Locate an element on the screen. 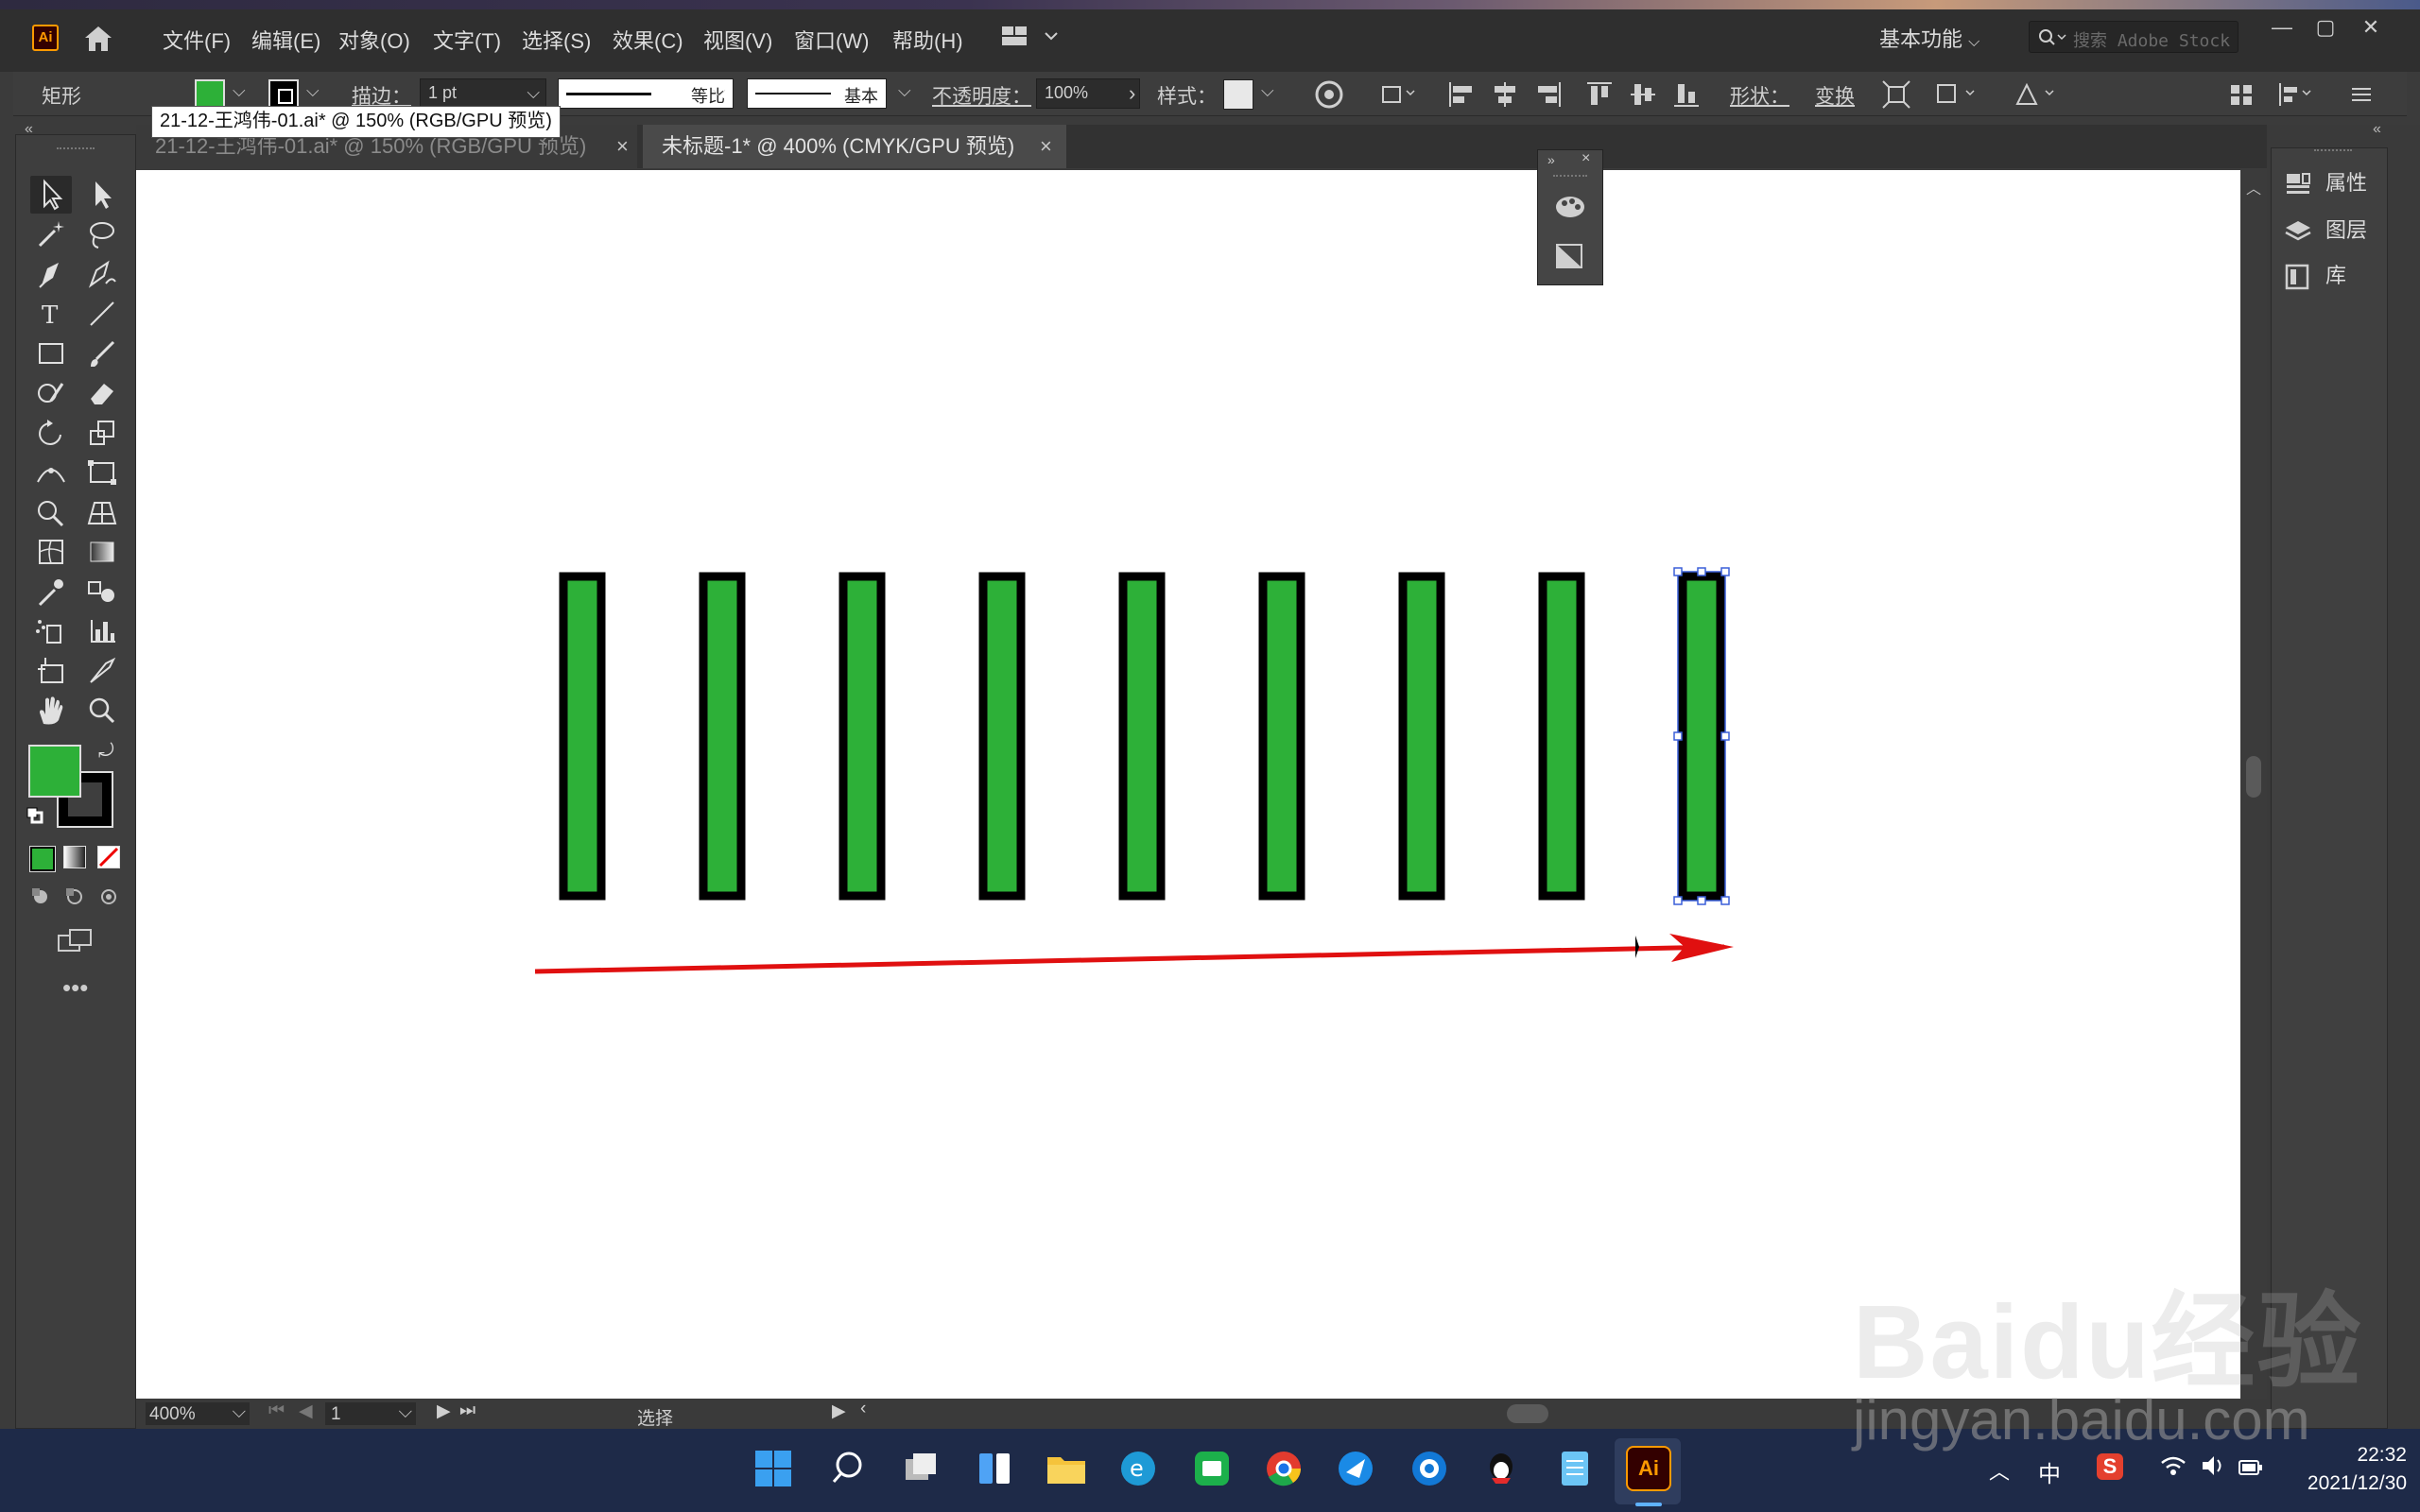 Image resolution: width=2420 pixels, height=1512 pixels. bird-app-icon is located at coordinates (1355, 1468).